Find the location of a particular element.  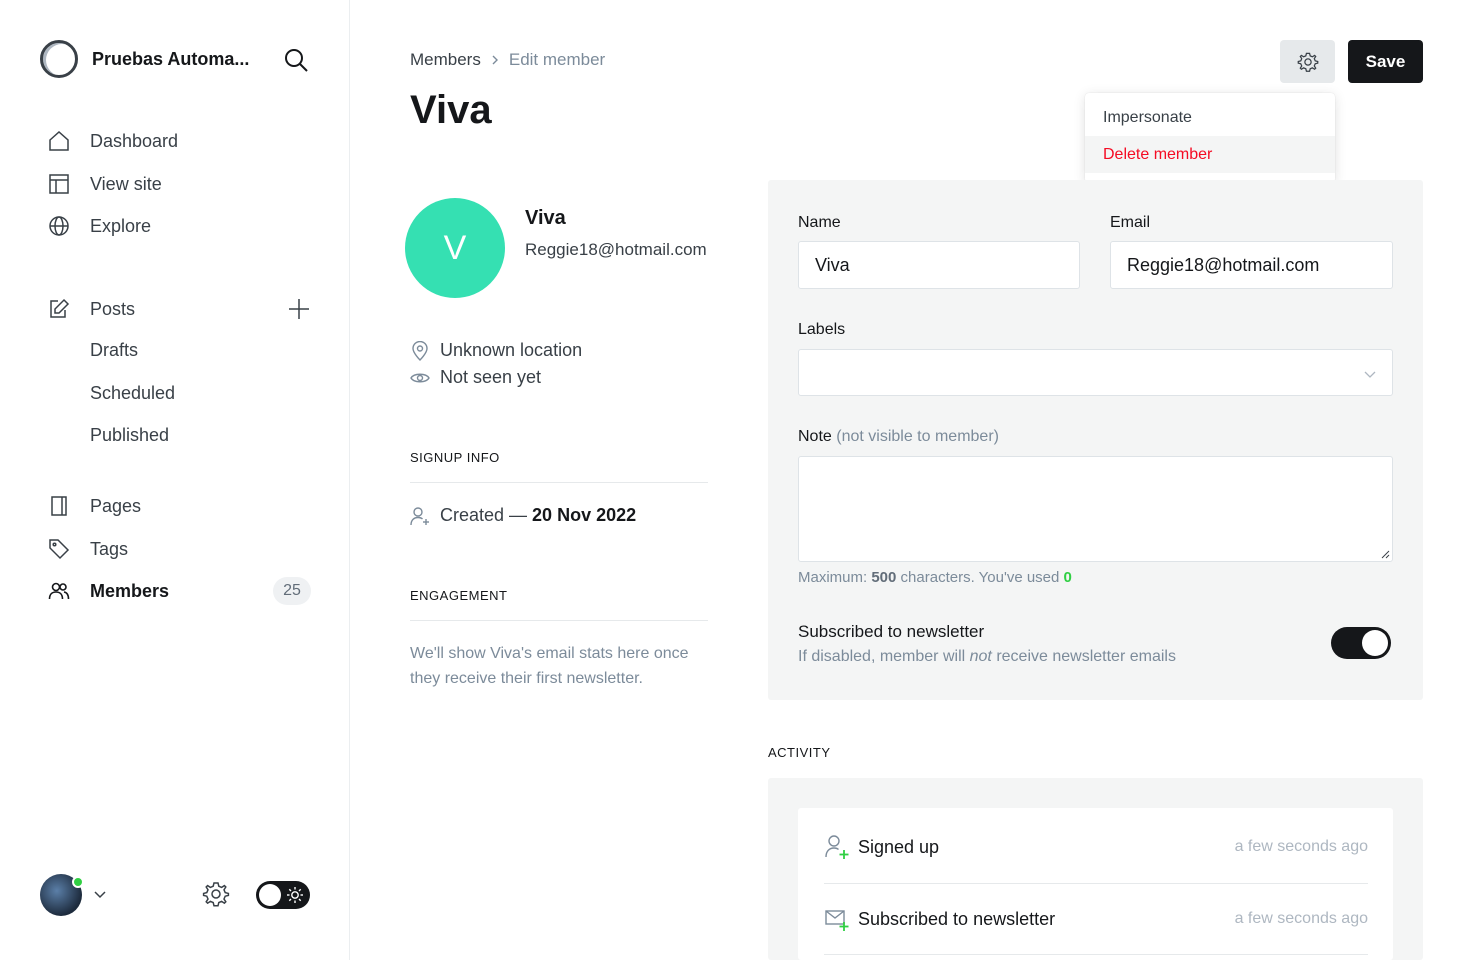

note-char-hint: Maximum: 500 characters. You've used 0 is located at coordinates (935, 577).